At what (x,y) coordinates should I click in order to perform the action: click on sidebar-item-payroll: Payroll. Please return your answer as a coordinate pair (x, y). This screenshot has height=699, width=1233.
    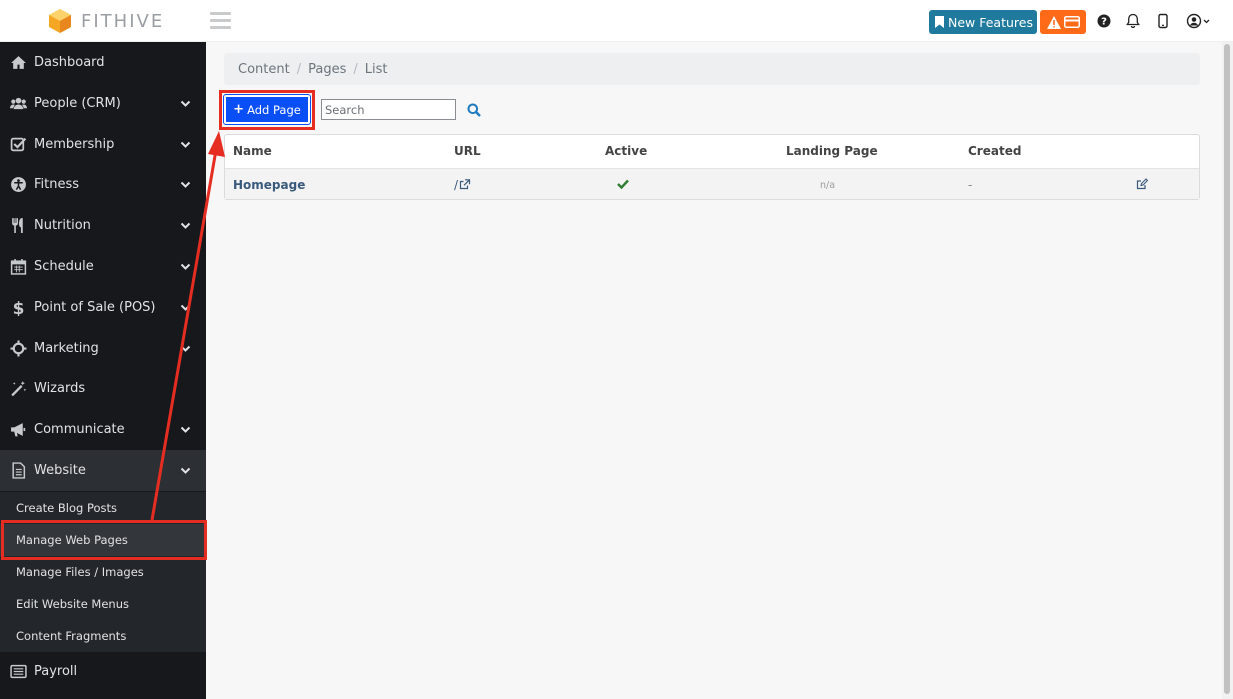
    Looking at the image, I should click on (103, 671).